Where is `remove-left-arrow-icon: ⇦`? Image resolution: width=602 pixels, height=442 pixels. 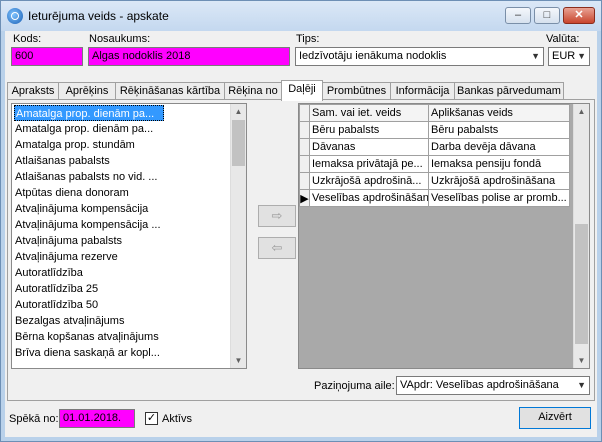
remove-left-arrow-icon: ⇦ is located at coordinates (277, 248).